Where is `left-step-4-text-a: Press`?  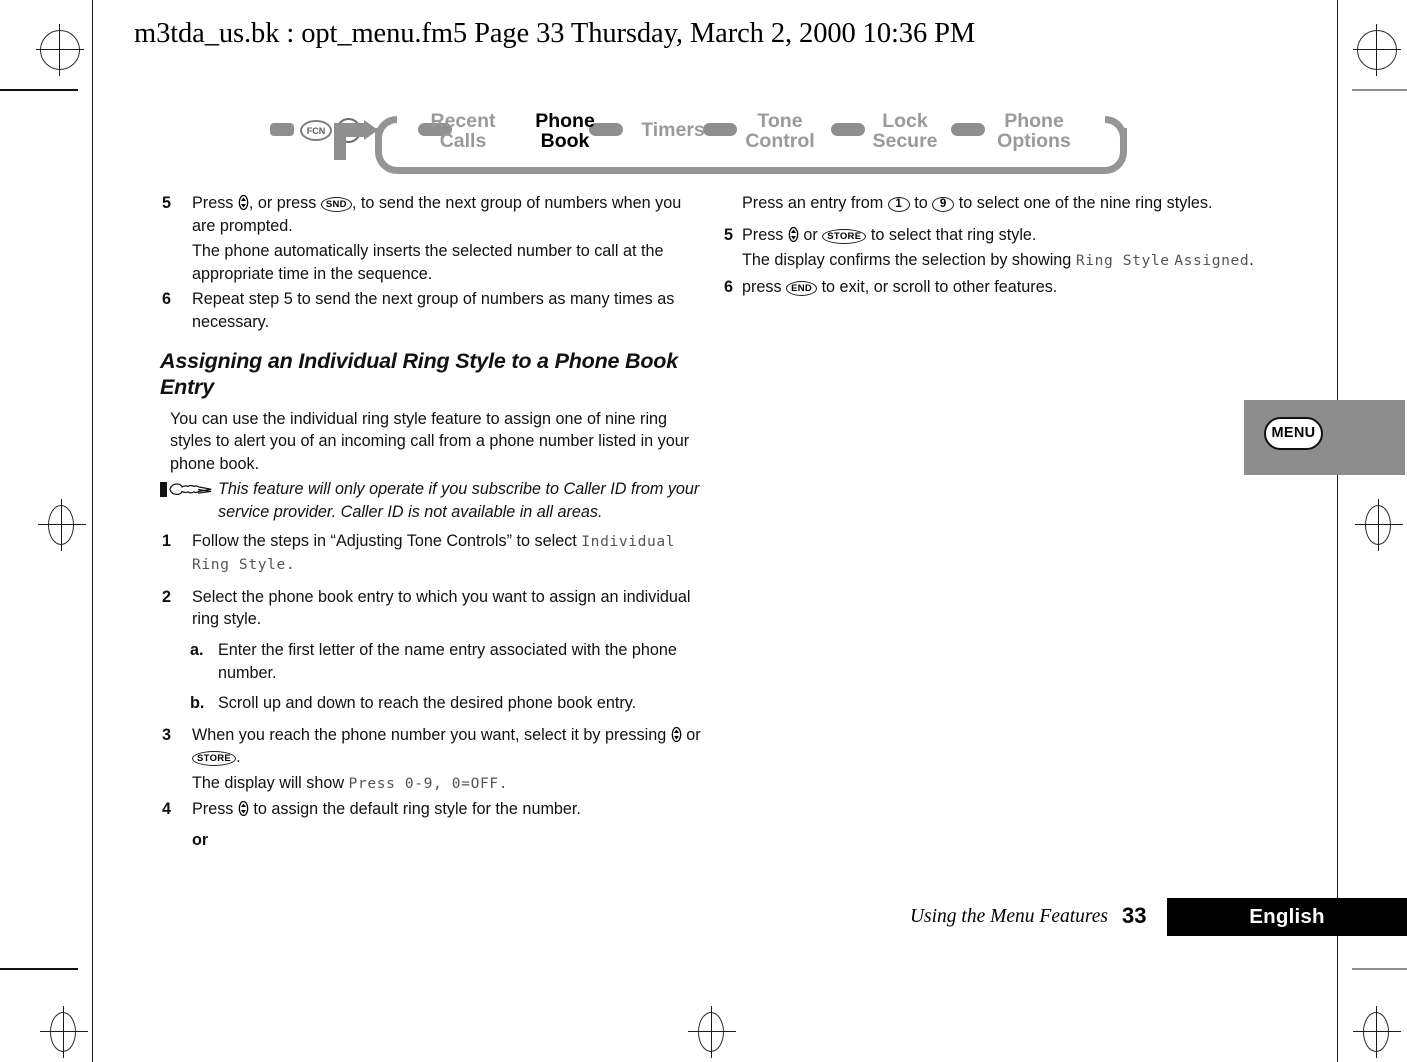
left-step-4-text-a: Press is located at coordinates (213, 809).